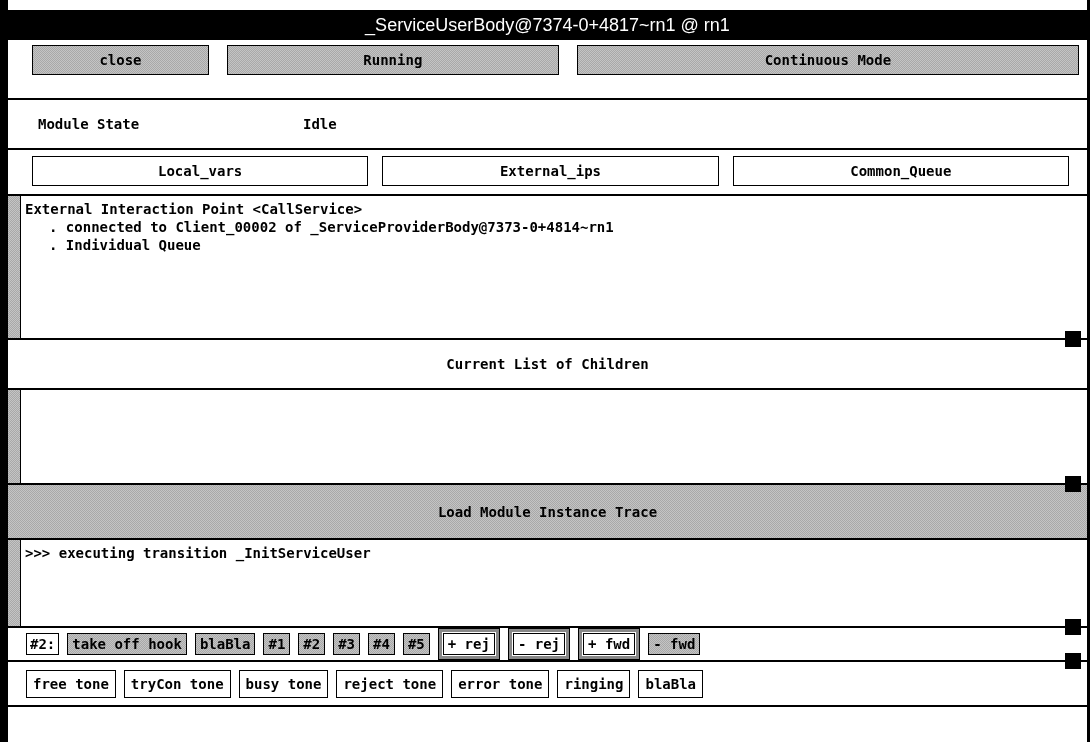  What do you see at coordinates (320, 124) in the screenshot?
I see `state-value: Idle` at bounding box center [320, 124].